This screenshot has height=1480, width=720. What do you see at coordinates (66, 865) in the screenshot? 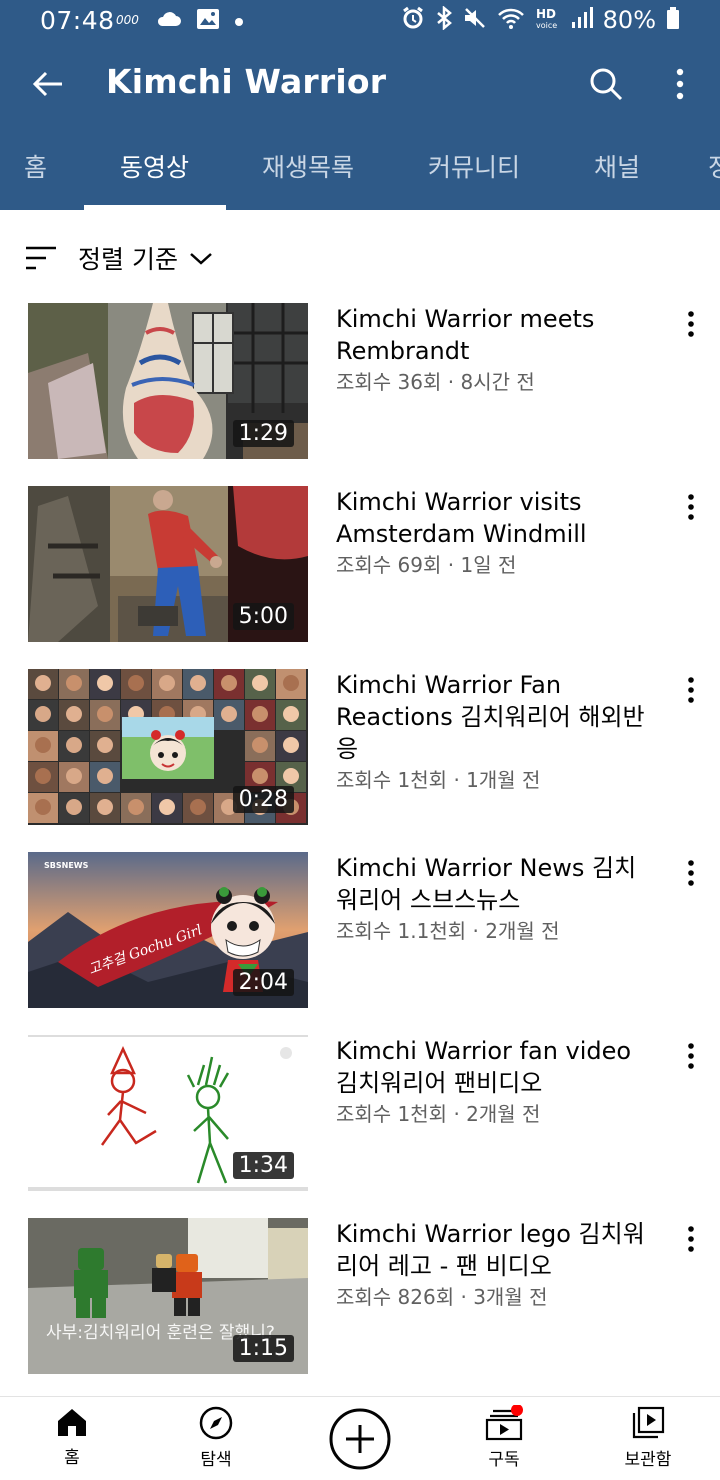
I see `thumb-logo: SBSNEWS` at bounding box center [66, 865].